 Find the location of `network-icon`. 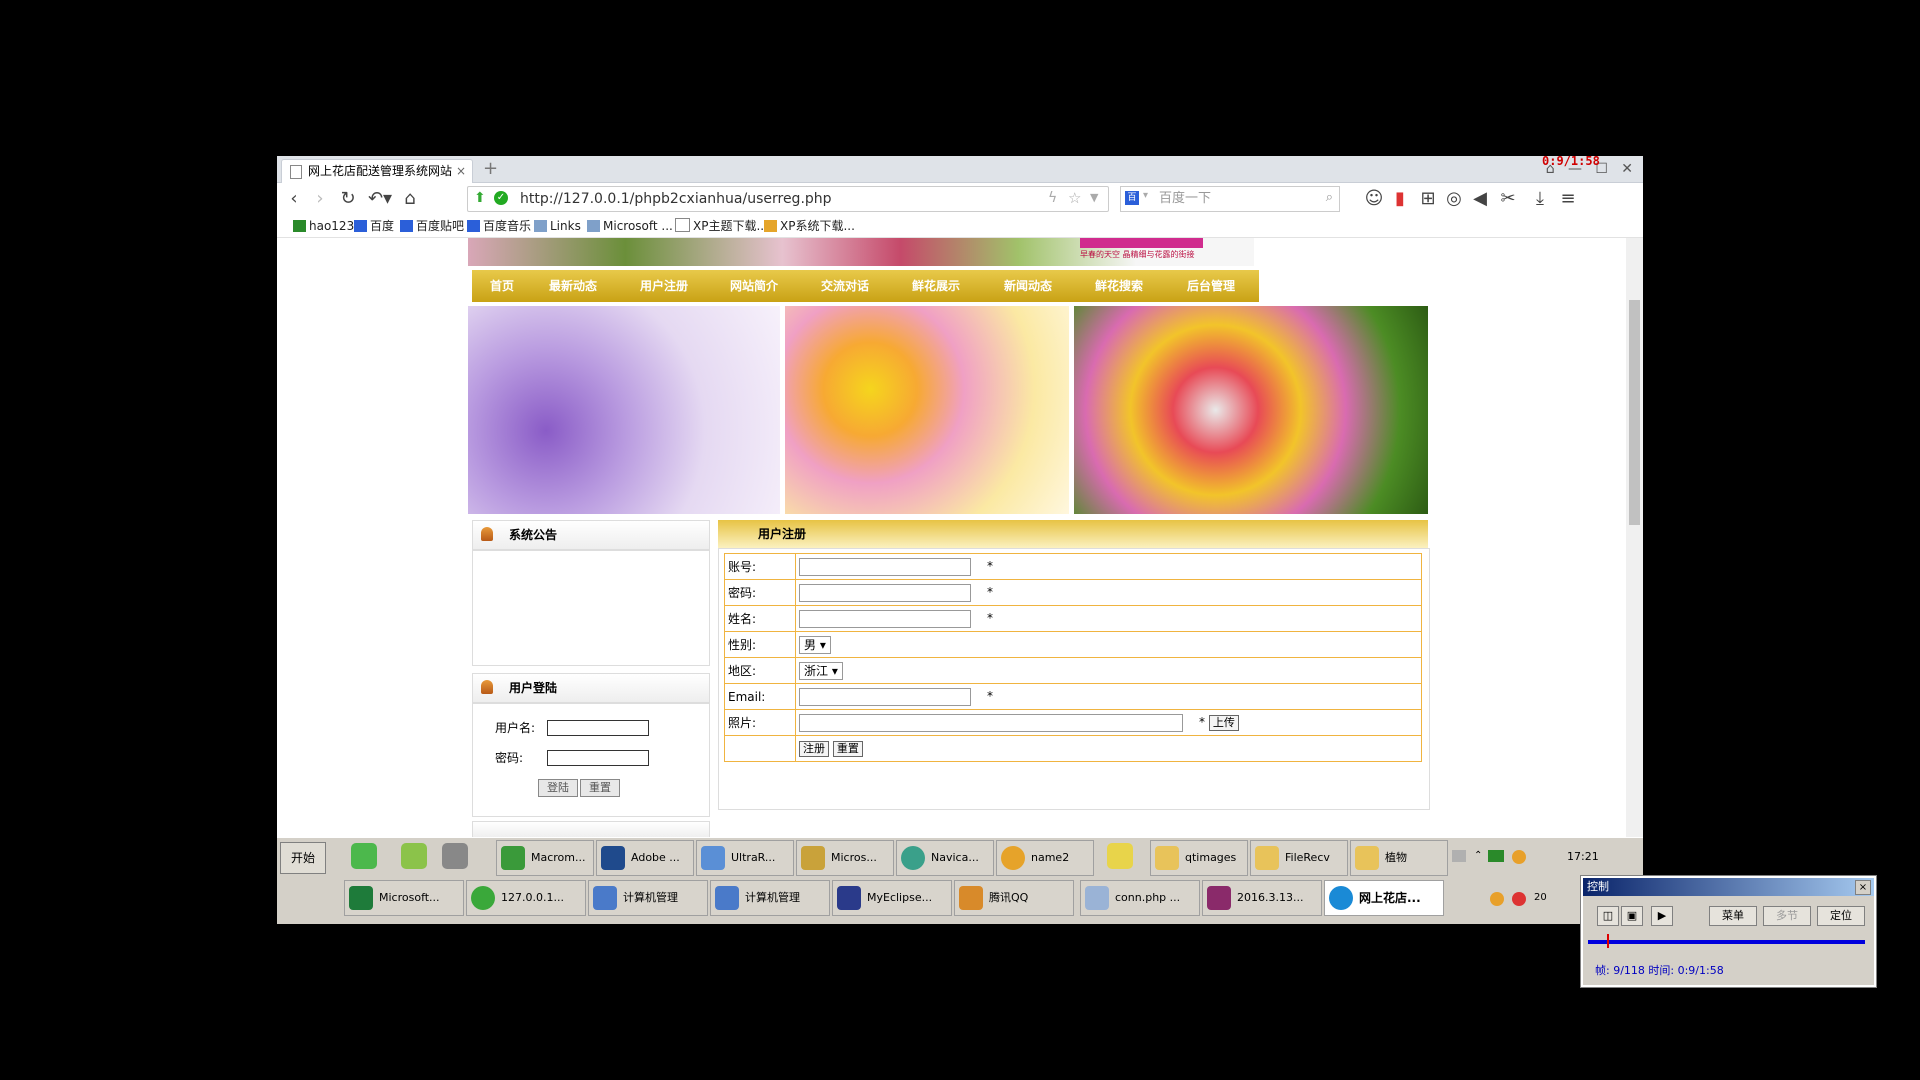

network-icon is located at coordinates (1496, 856).